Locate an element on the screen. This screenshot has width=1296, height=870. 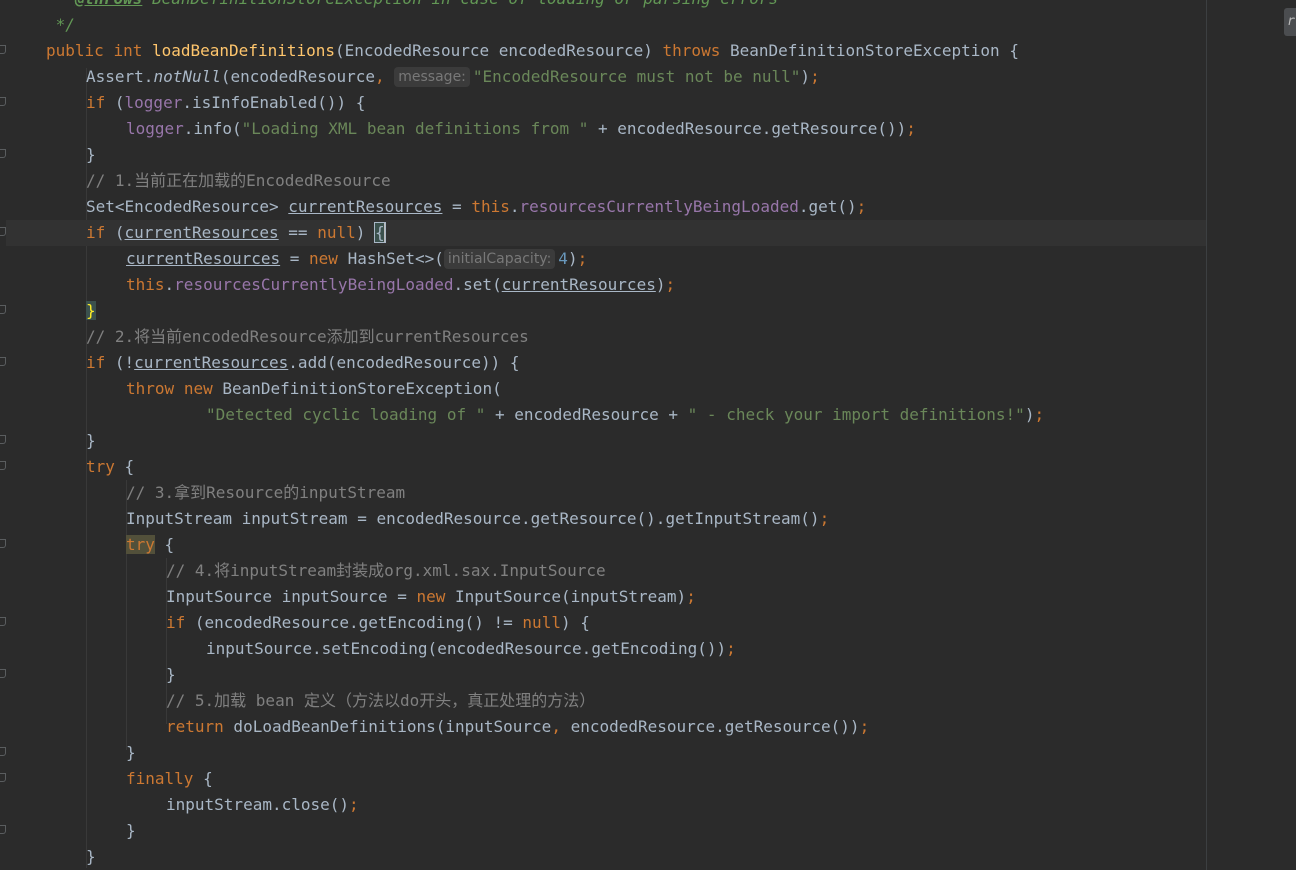
code-text: .set( is located at coordinates (477, 284).